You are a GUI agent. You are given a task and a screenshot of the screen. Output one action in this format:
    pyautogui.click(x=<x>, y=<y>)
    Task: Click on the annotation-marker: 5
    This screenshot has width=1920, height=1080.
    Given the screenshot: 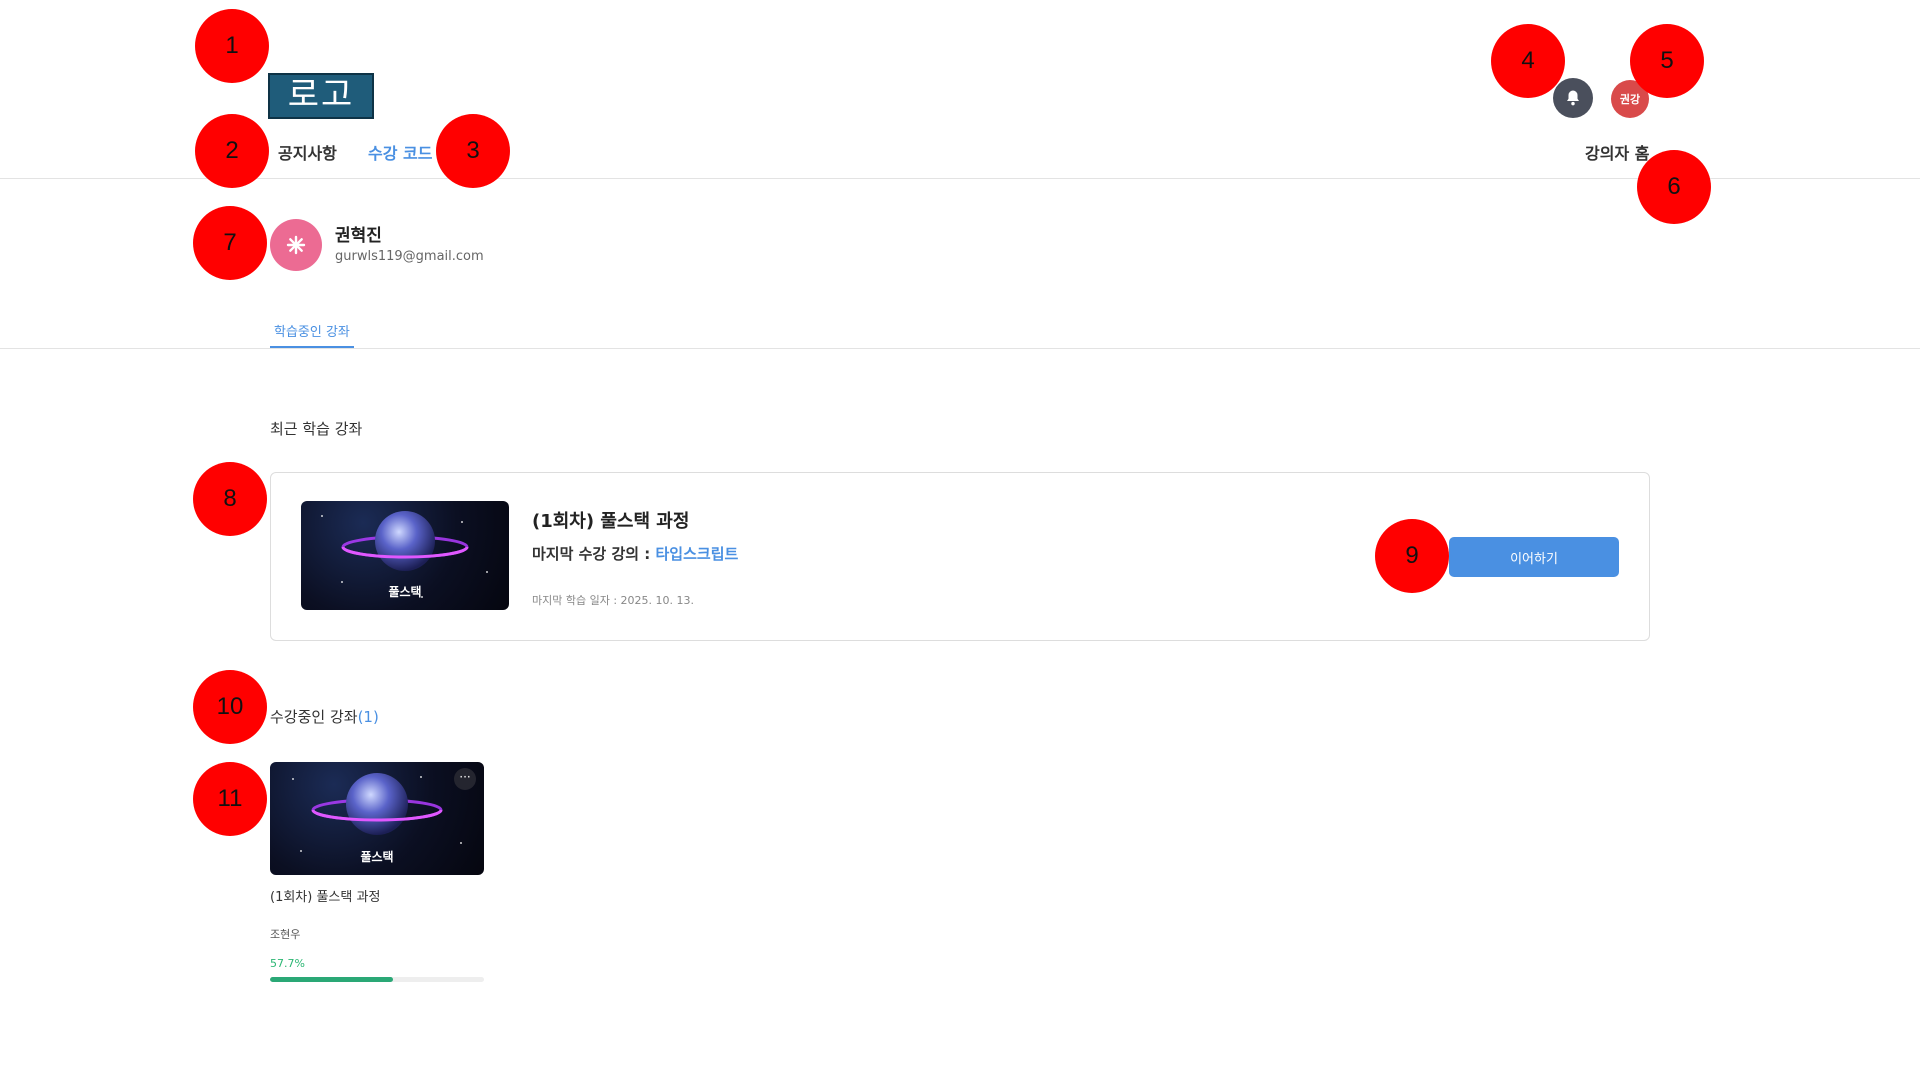 What is the action you would take?
    pyautogui.click(x=1667, y=61)
    